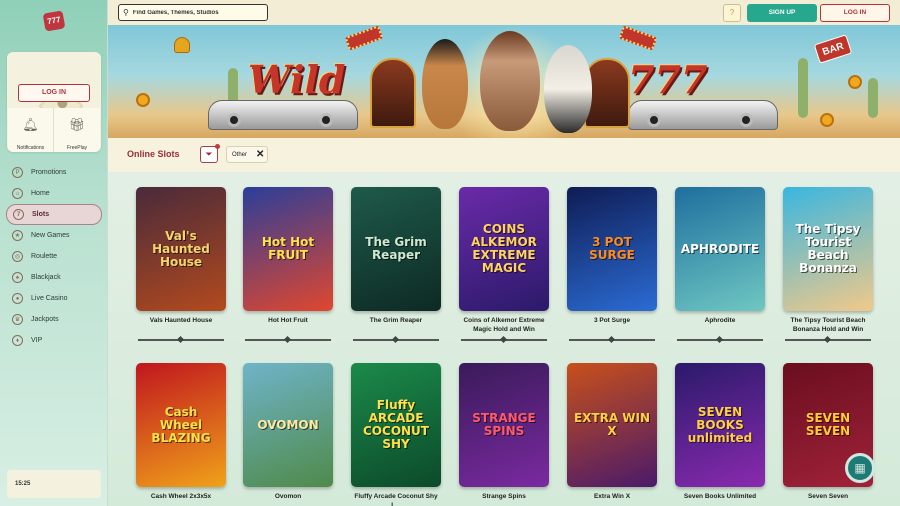  Describe the element at coordinates (445, 84) in the screenshot. I see `cleopatra-character` at that location.